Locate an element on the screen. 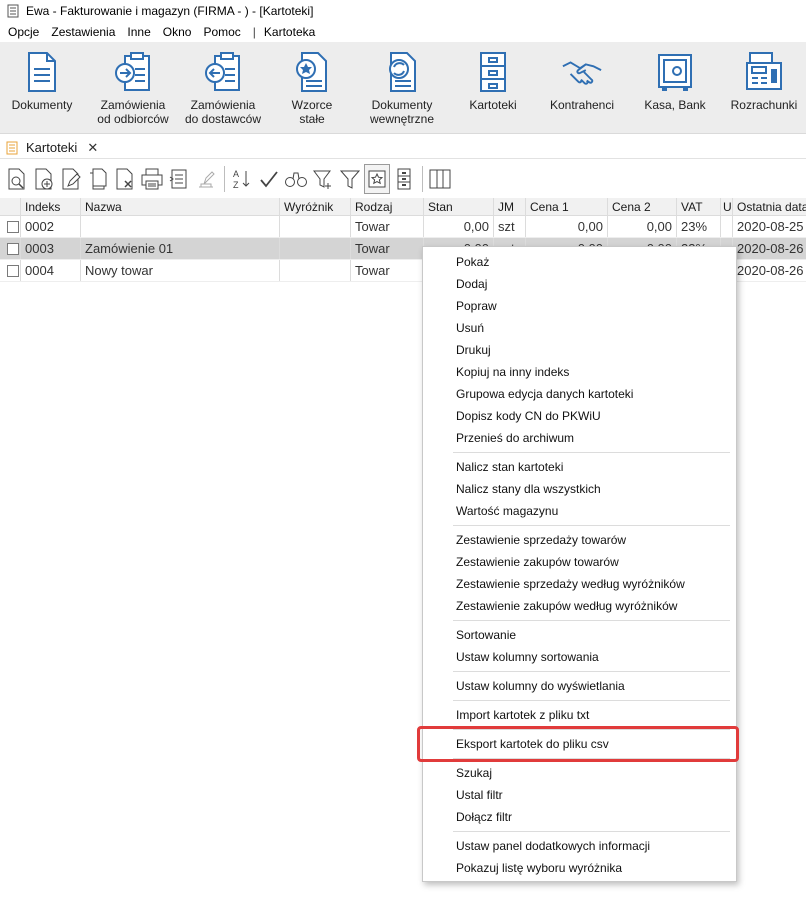  col-header-vat: VAT is located at coordinates (699, 206).